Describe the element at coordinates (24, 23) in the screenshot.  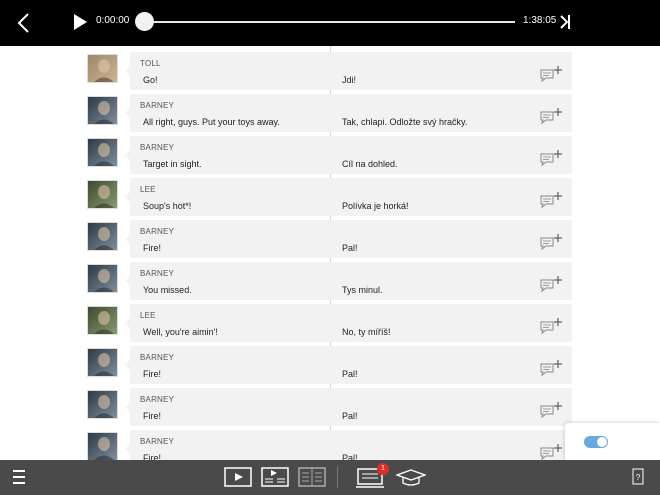
I see `back-chevron-icon` at that location.